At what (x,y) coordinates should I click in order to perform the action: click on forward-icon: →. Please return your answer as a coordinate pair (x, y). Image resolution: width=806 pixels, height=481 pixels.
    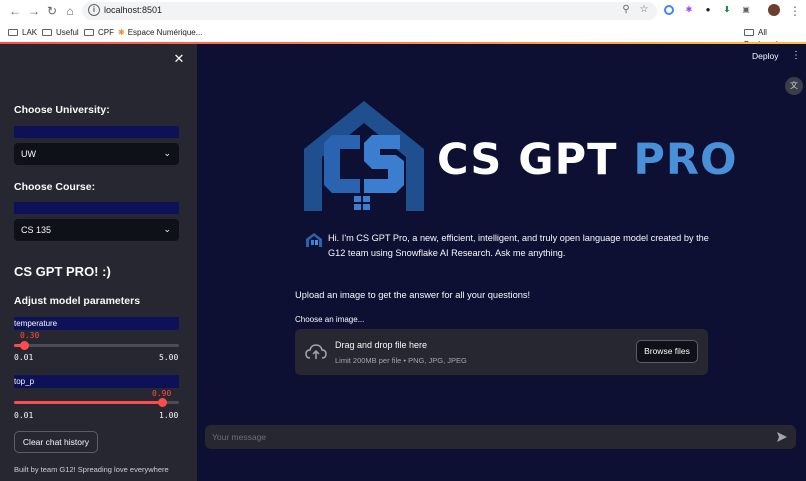
    Looking at the image, I should click on (34, 11).